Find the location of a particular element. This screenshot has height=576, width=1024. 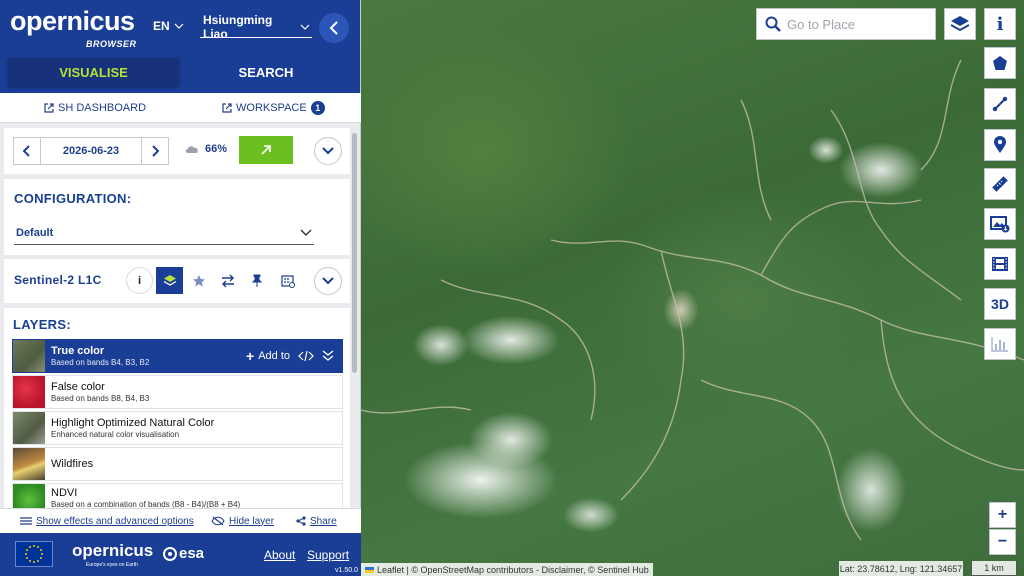

share-link: Share is located at coordinates (316, 521).